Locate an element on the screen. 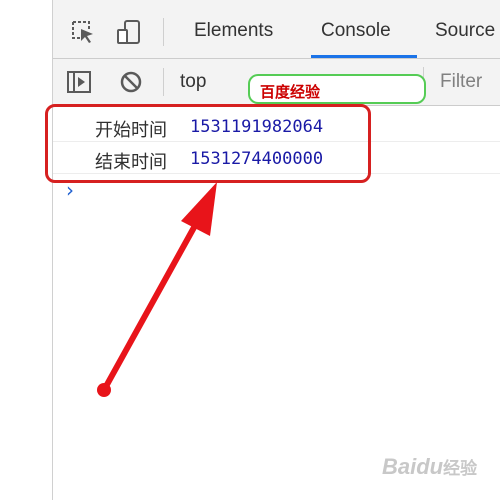 This screenshot has width=500, height=500. clear-console-icon is located at coordinates (131, 82).